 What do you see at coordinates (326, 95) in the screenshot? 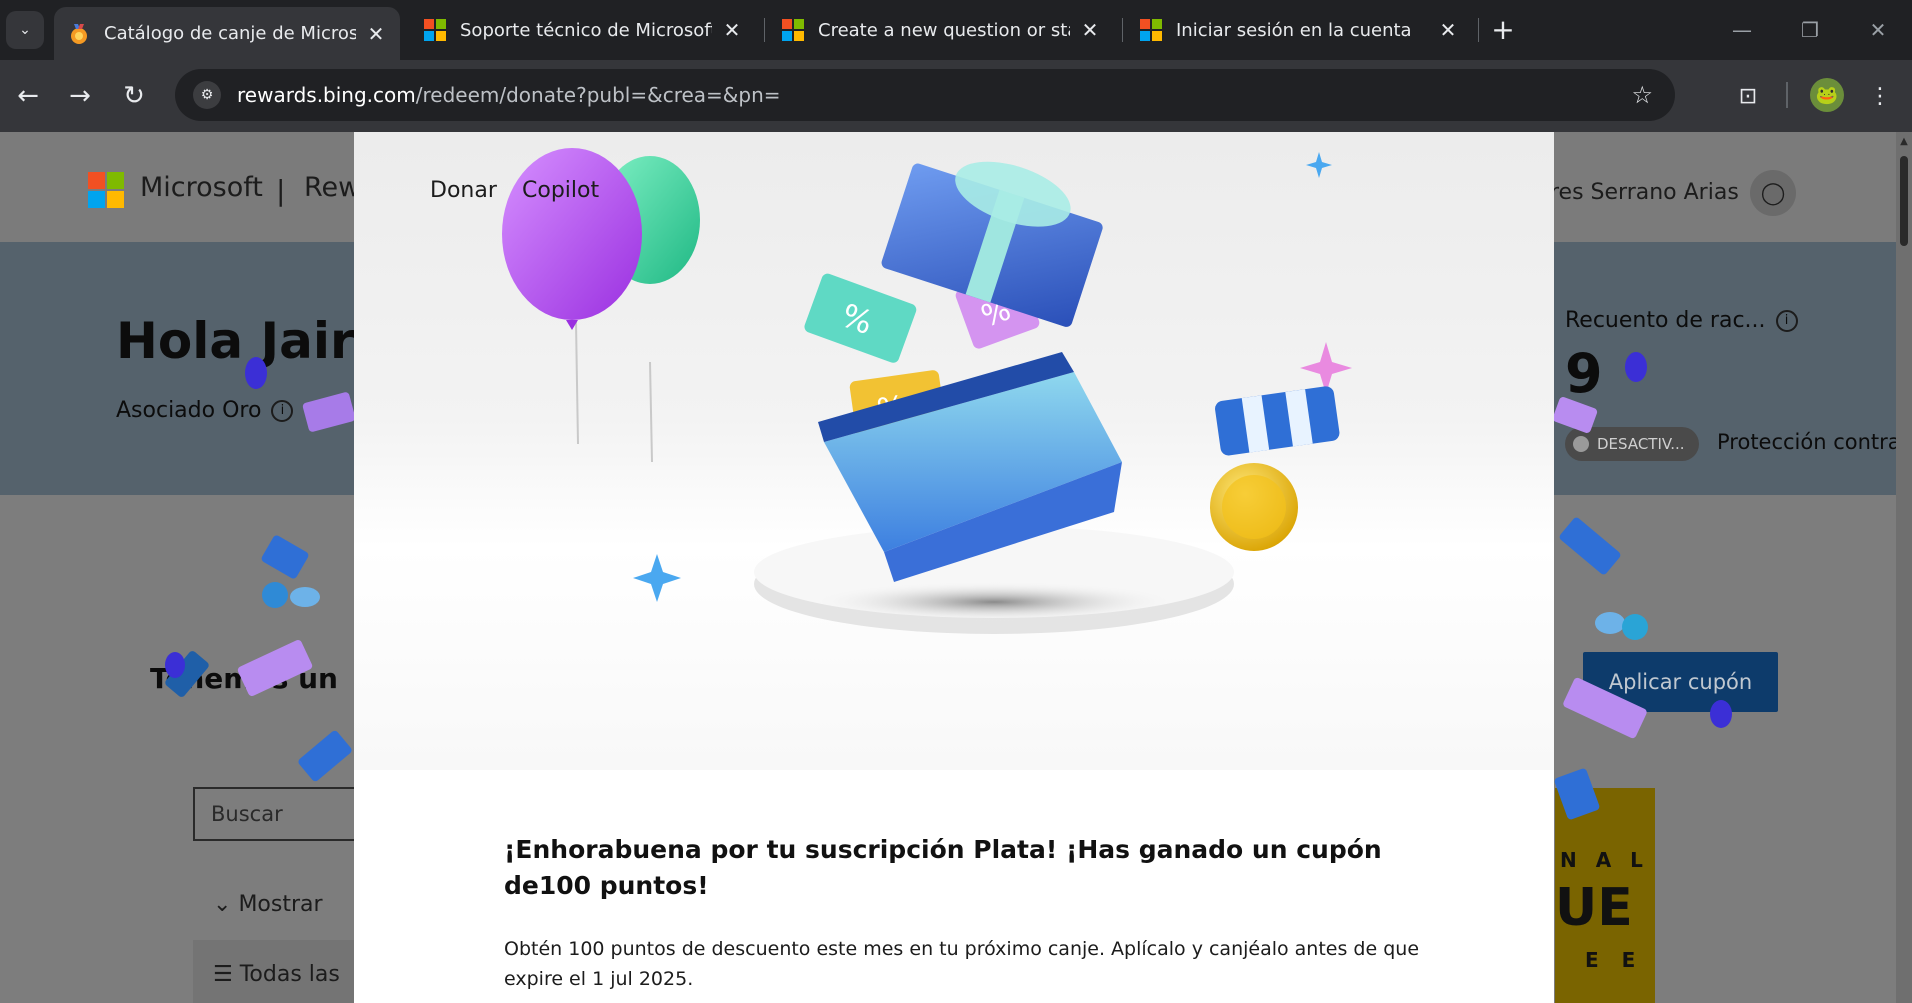
I see `url-host: rewards.bing.com` at bounding box center [326, 95].